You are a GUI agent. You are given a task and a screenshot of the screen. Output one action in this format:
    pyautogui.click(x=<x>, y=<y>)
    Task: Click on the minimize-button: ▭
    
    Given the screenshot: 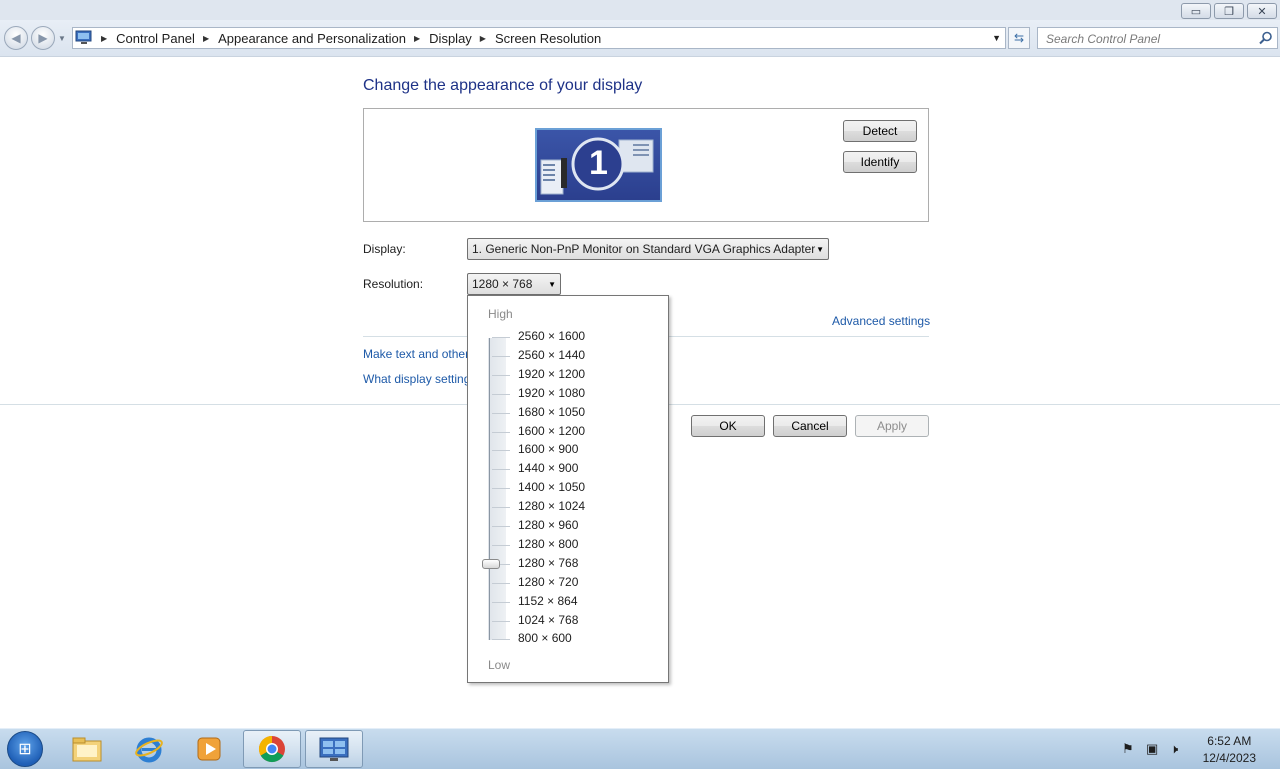 What is the action you would take?
    pyautogui.click(x=1196, y=11)
    